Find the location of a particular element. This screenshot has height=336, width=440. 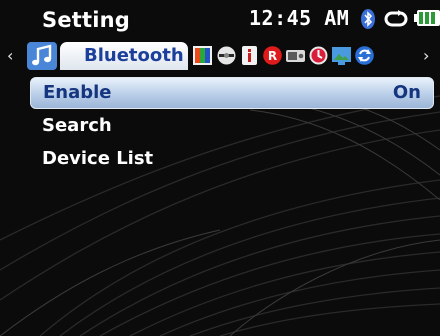

disc-icon is located at coordinates (226, 55).